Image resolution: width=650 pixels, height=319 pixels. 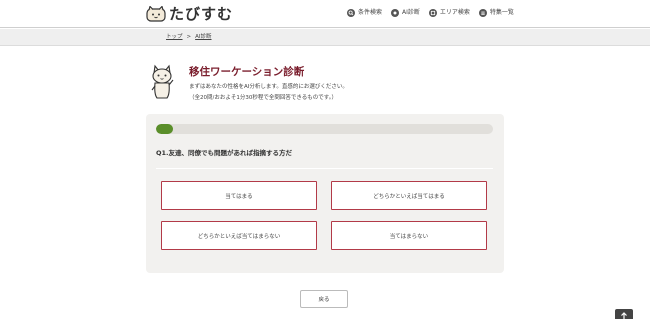 I want to click on nav-item-ai-diagnosis: AI診断, so click(x=405, y=13).